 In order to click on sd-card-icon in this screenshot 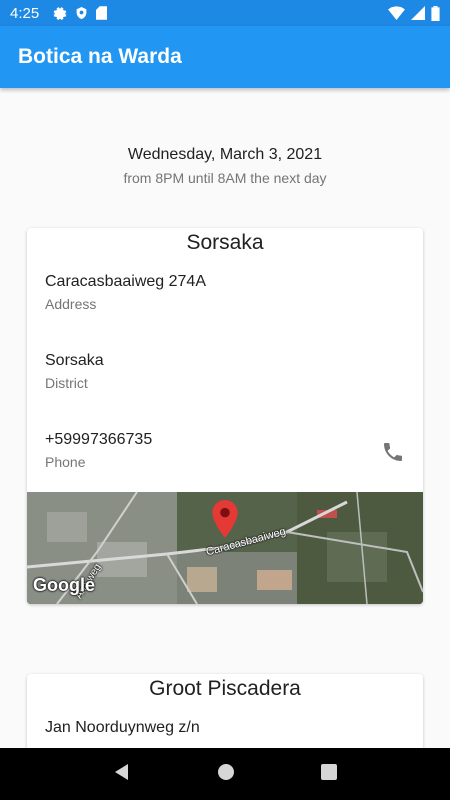, I will do `click(102, 13)`.